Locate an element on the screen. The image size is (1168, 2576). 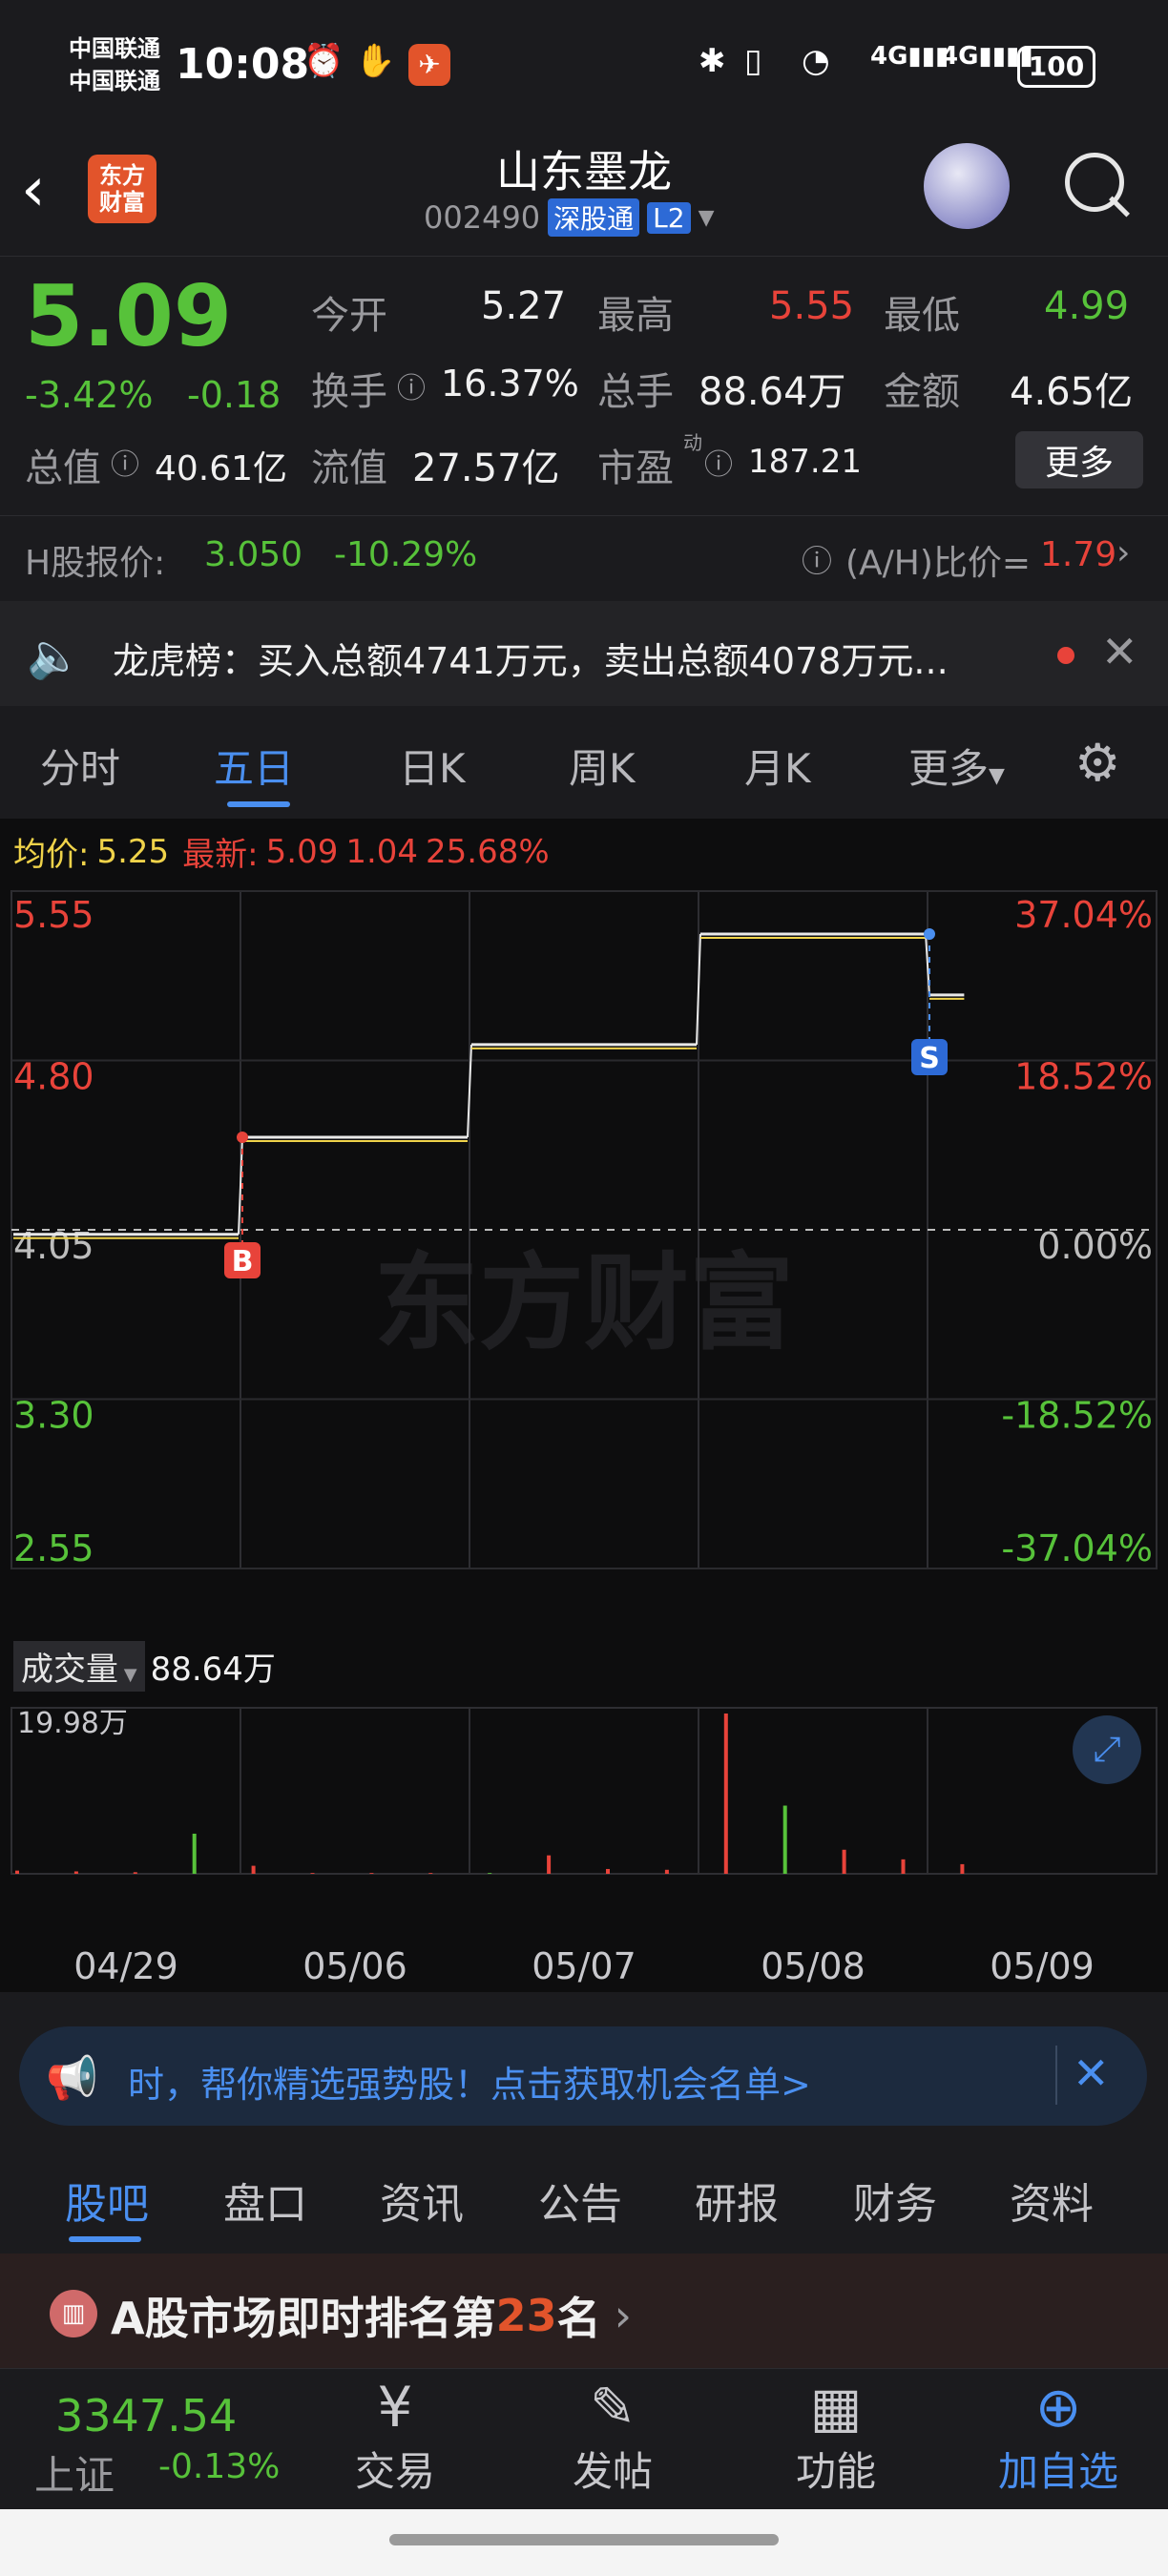
y-tick-left: 3.30 is located at coordinates (53, 1416).